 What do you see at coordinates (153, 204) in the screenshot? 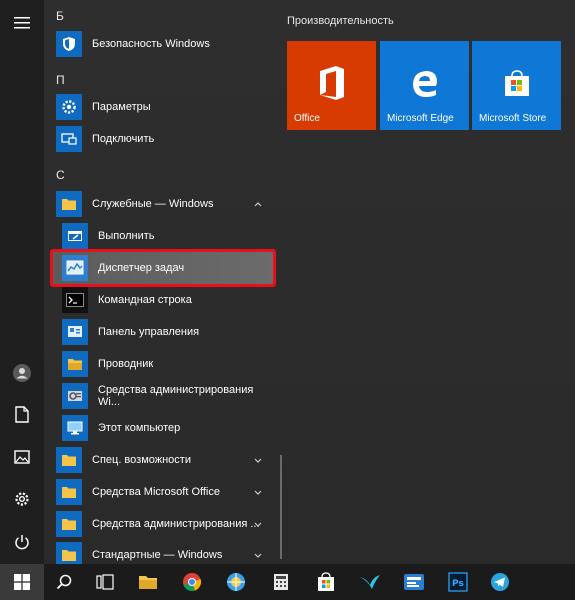
I see `app-label: Служебные — Windows` at bounding box center [153, 204].